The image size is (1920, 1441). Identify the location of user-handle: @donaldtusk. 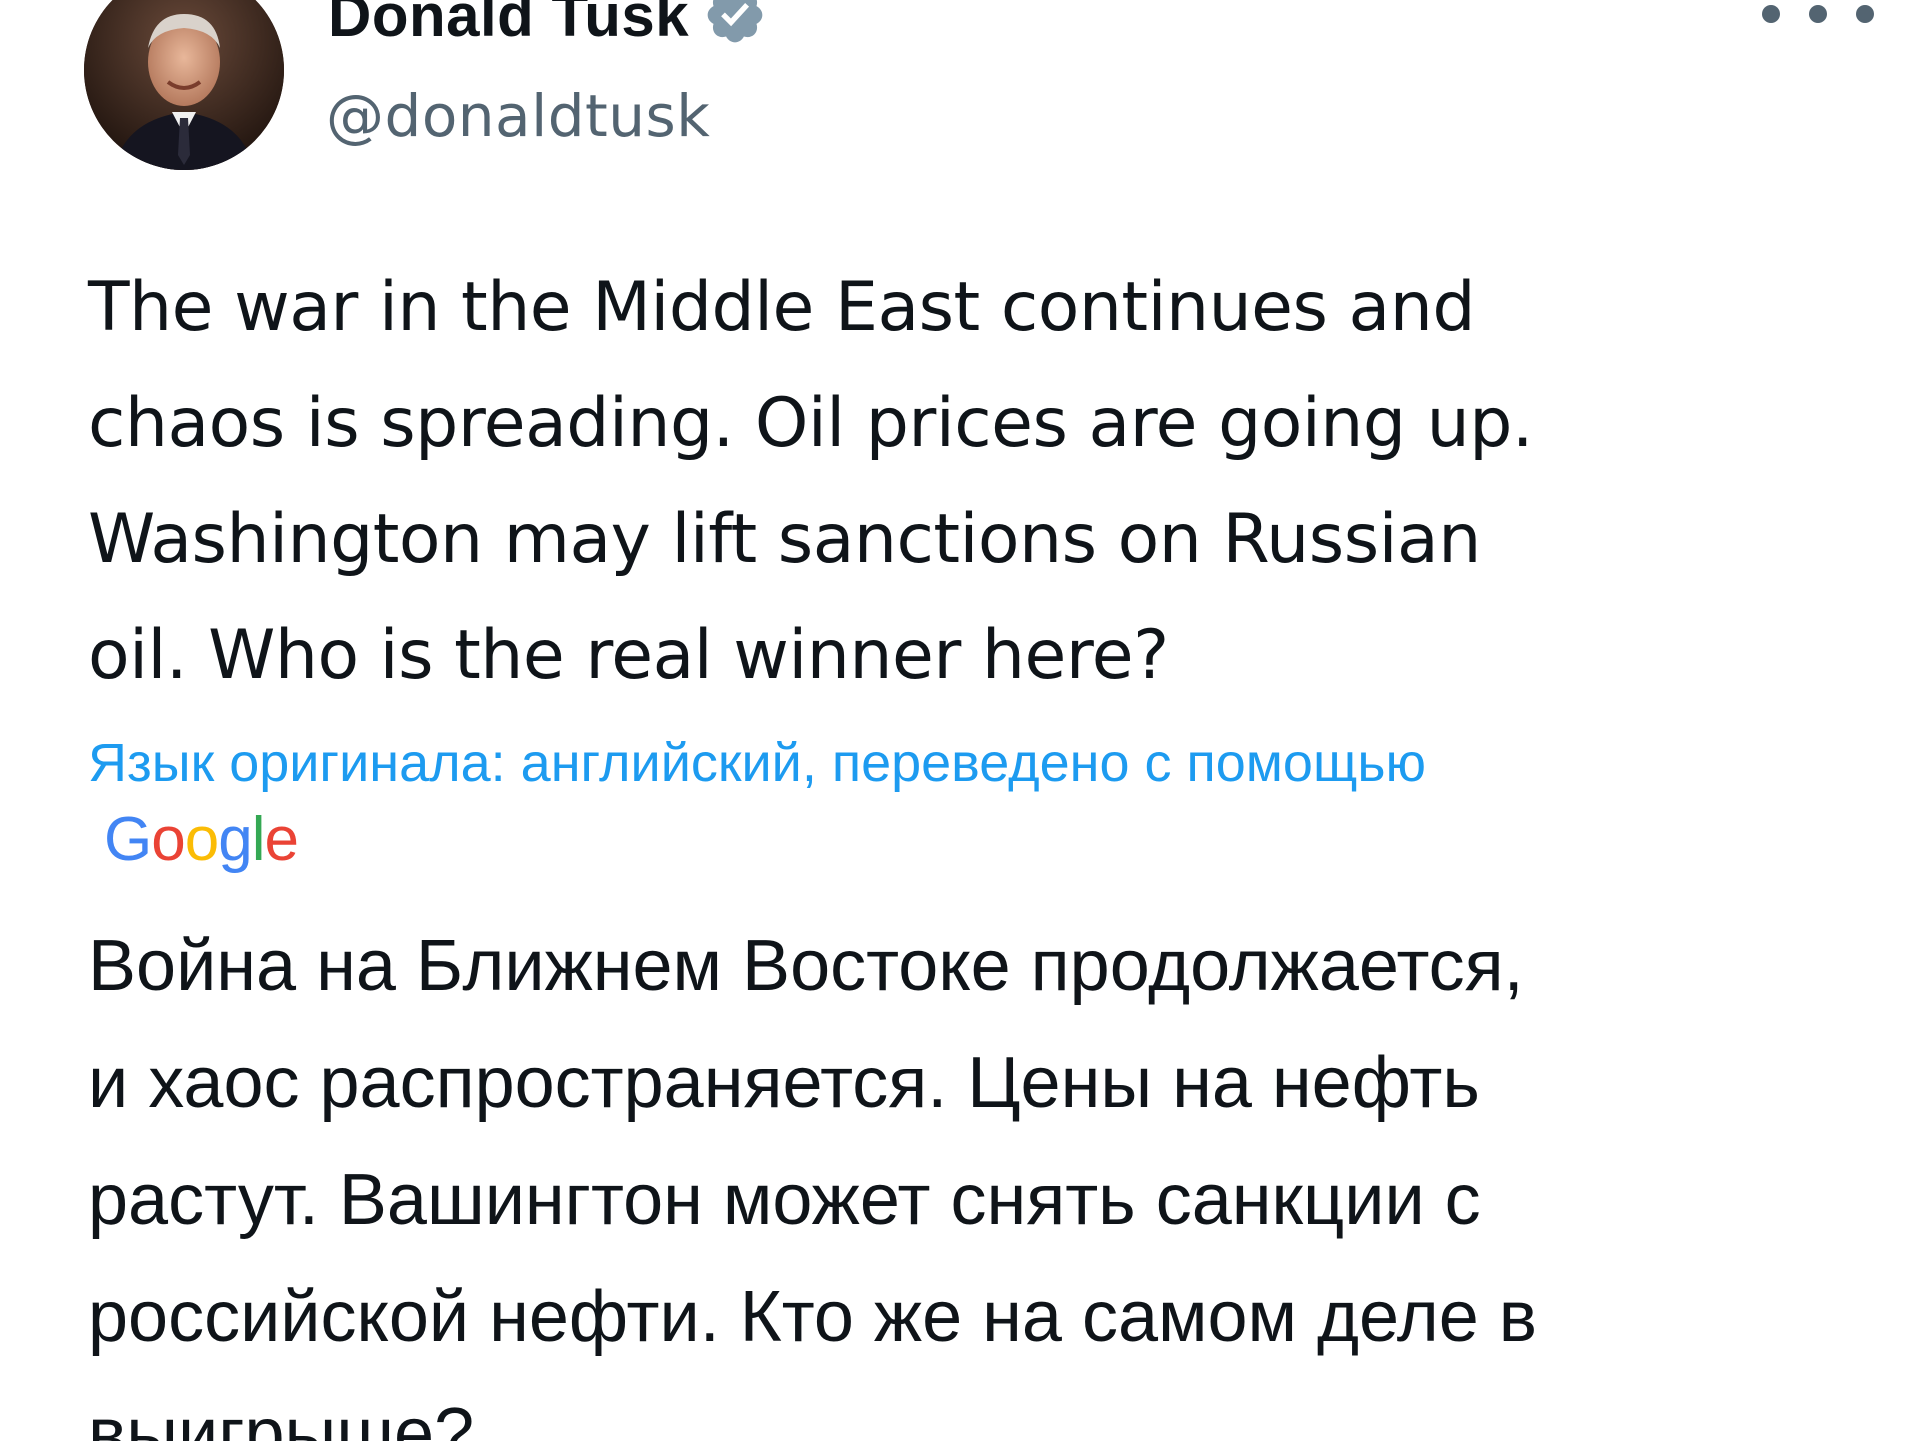
(518, 116).